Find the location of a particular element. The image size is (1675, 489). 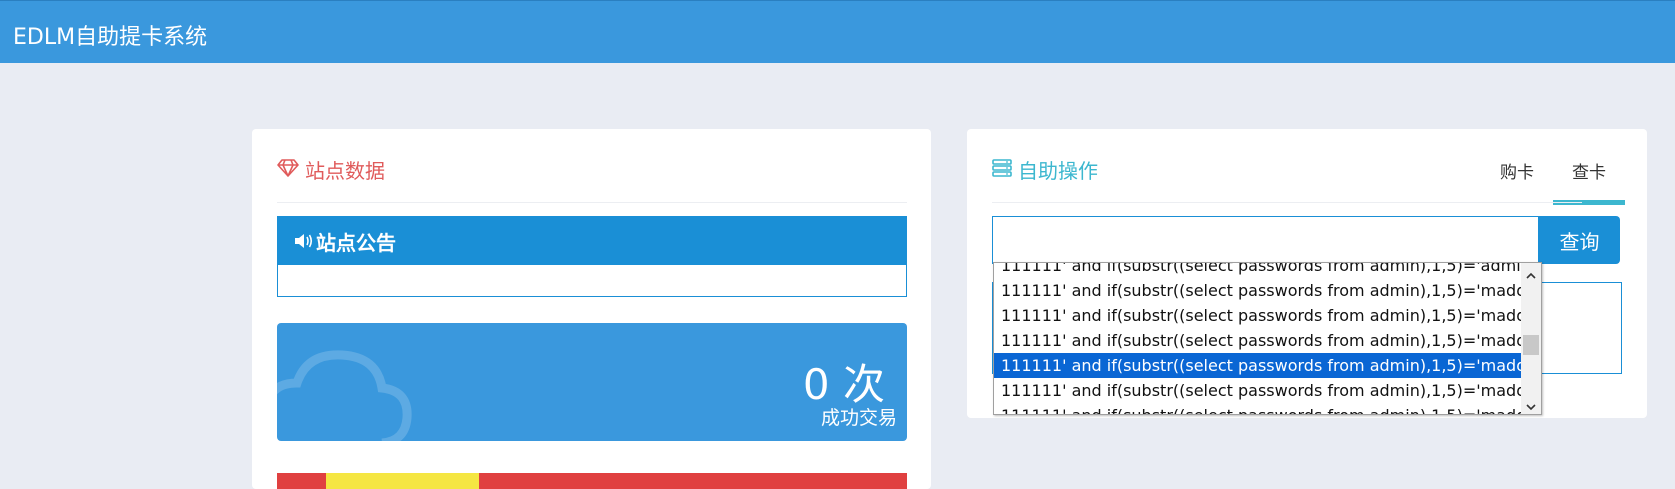

card-query-input is located at coordinates (1265, 240).